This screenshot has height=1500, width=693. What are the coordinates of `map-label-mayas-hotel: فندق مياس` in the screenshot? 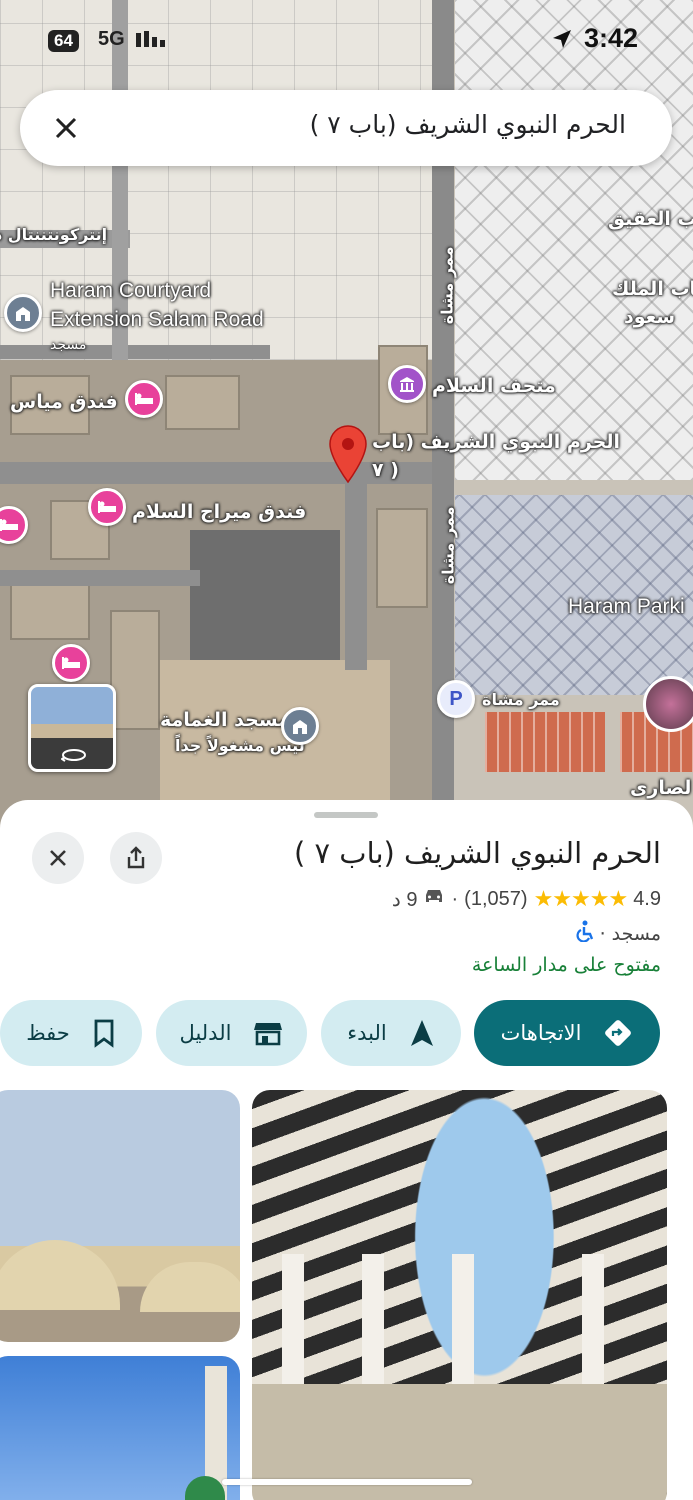 It's located at (64, 402).